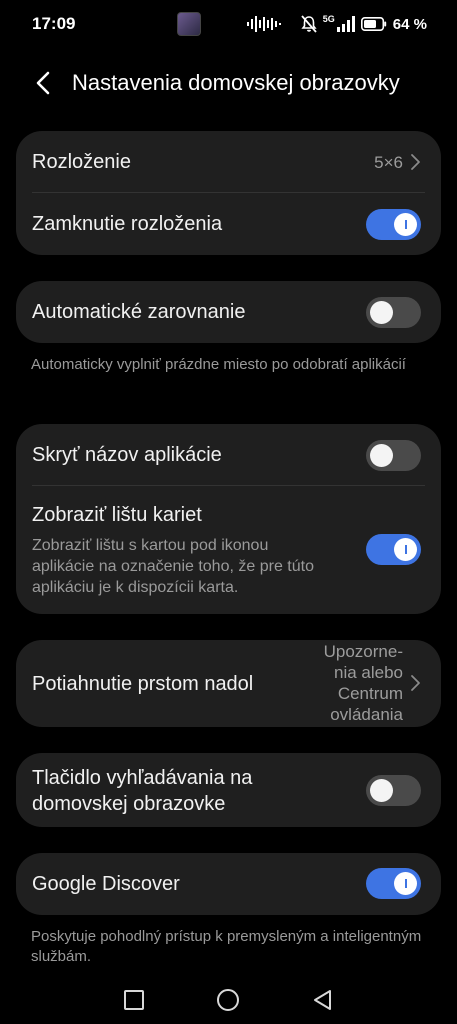 This screenshot has width=457, height=1024. Describe the element at coordinates (228, 454) in the screenshot. I see `hide-app-name-row: Skryť názov aplikácie` at that location.